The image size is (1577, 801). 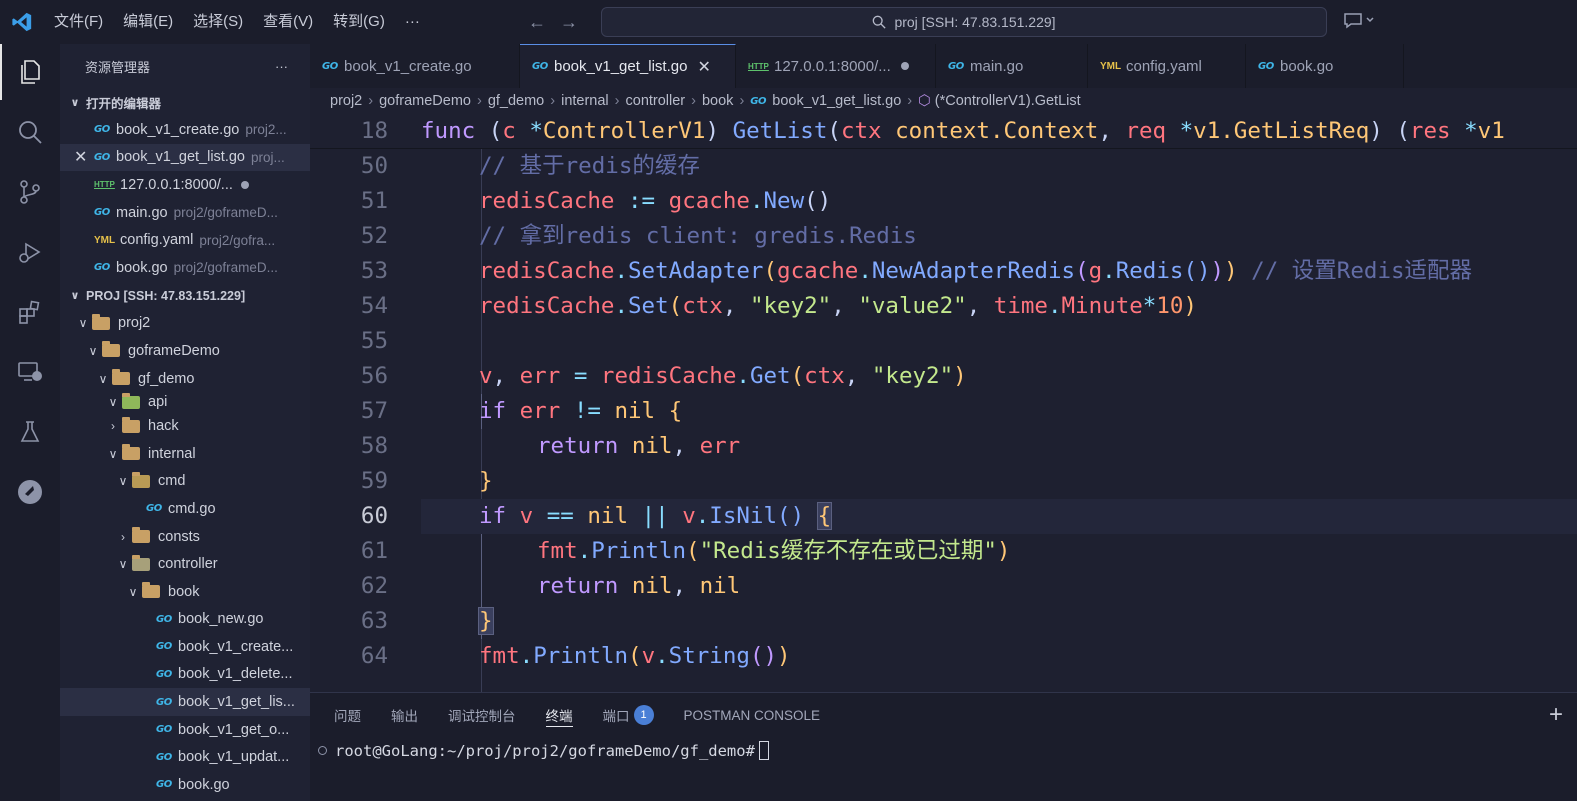 What do you see at coordinates (185, 324) in the screenshot?
I see `tree-folder: ∨ proj2` at bounding box center [185, 324].